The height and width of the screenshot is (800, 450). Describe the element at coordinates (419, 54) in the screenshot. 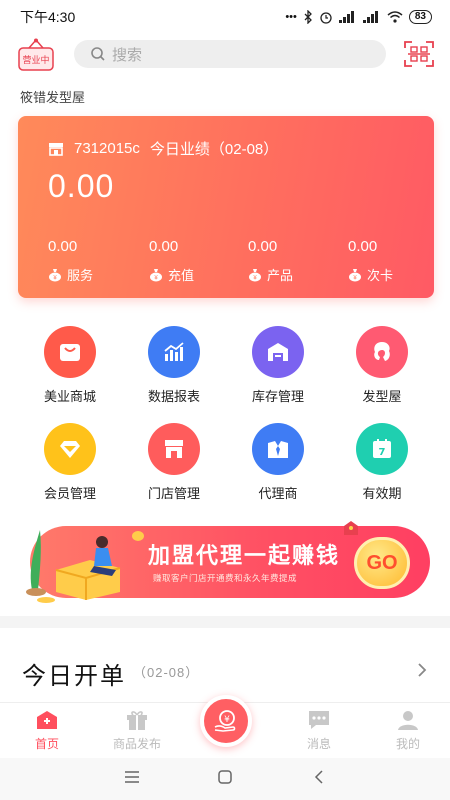

I see `scan-qr-icon` at that location.